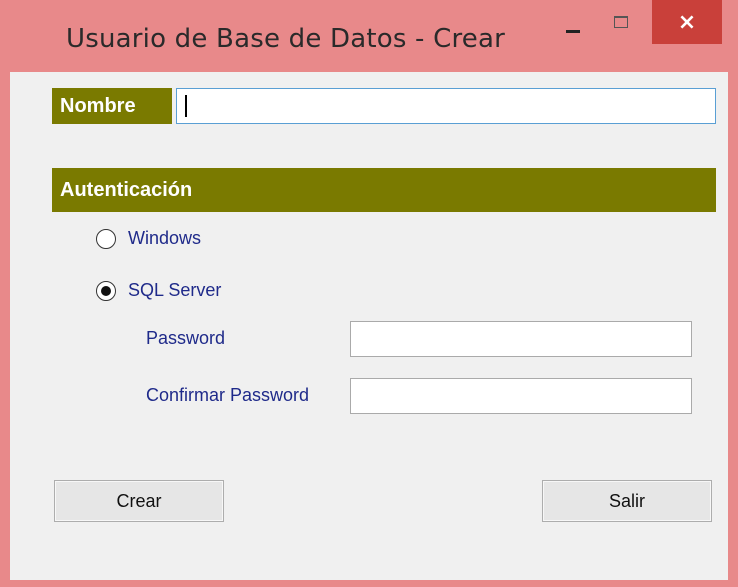 This screenshot has height=587, width=738. I want to click on close-icon: ×, so click(687, 22).